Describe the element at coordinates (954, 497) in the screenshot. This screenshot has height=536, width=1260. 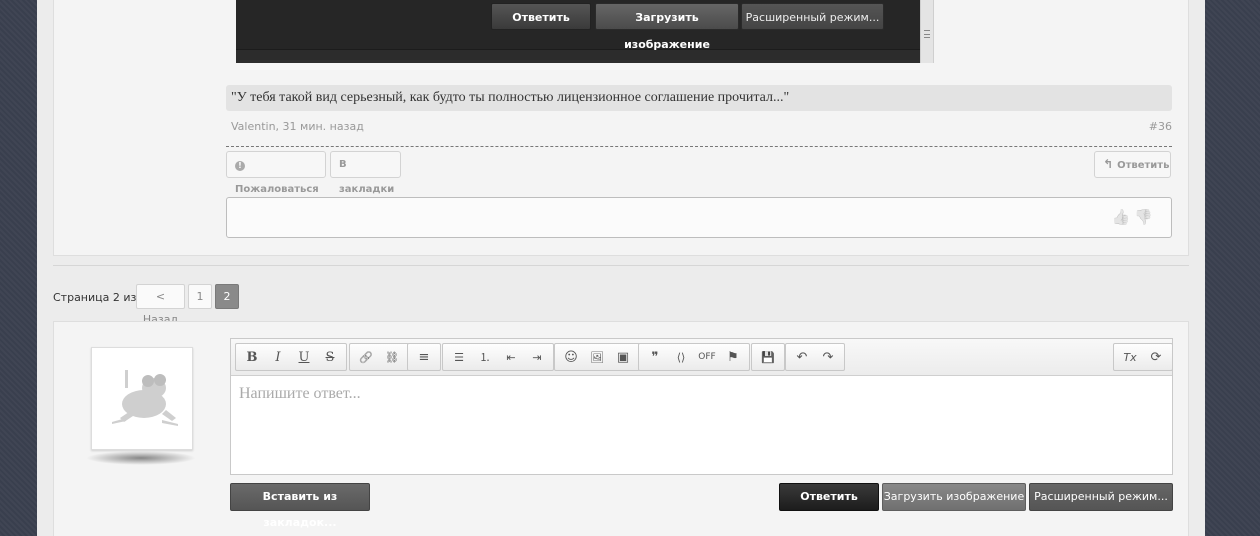
I see `upload-image-button: Загрузить изображение` at that location.